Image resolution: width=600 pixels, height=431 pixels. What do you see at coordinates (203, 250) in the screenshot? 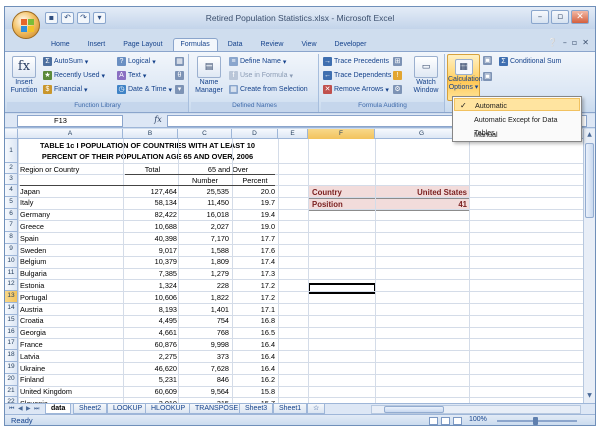
I see `cell-number: 1,588` at bounding box center [203, 250].